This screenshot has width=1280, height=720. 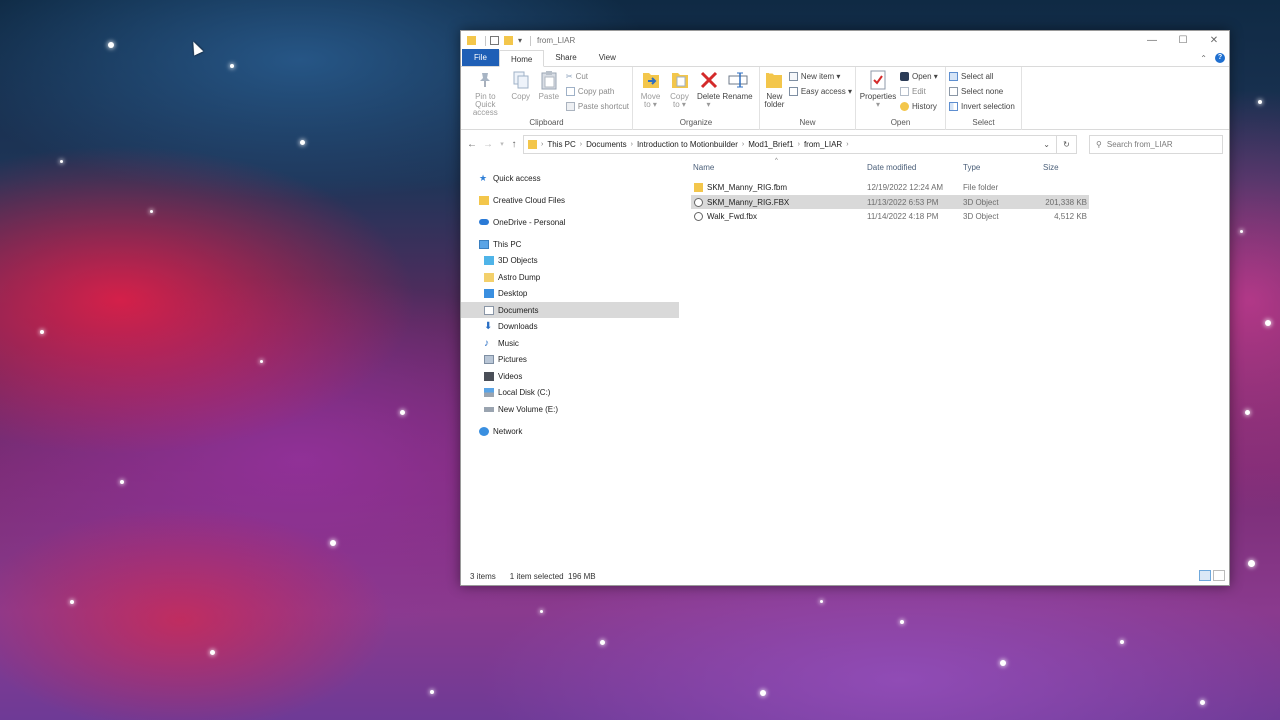 I want to click on breadcrumb-introduction: Introduction to Motionbuilder, so click(x=687, y=144).